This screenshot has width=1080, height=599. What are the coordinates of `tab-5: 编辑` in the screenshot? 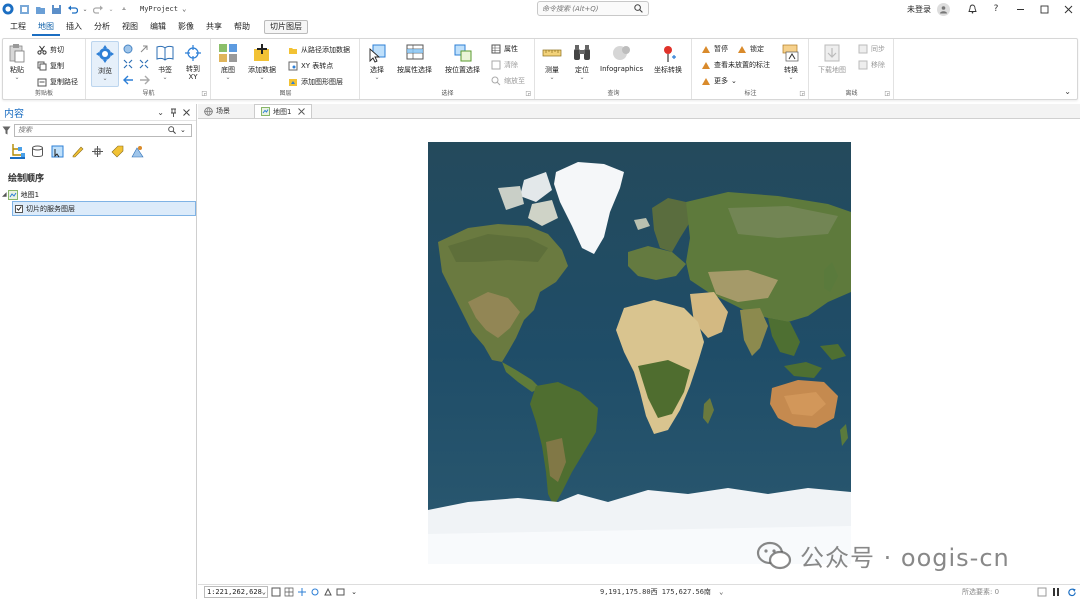 It's located at (158, 27).